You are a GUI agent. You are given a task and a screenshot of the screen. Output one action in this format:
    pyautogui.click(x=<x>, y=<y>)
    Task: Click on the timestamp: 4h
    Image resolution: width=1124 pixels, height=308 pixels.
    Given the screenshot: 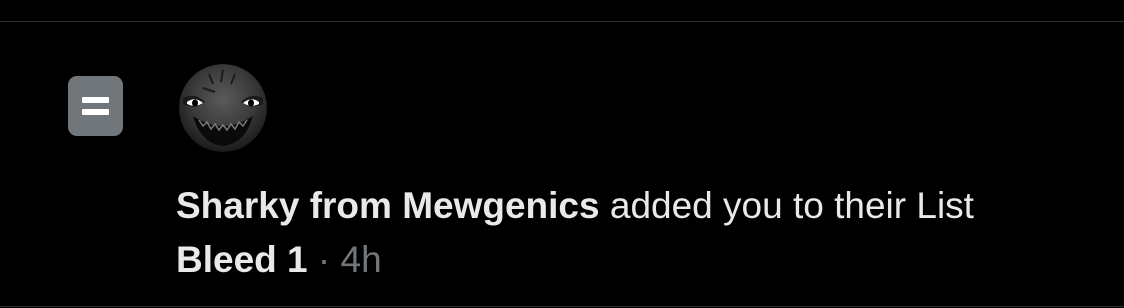 What is the action you would take?
    pyautogui.click(x=361, y=259)
    